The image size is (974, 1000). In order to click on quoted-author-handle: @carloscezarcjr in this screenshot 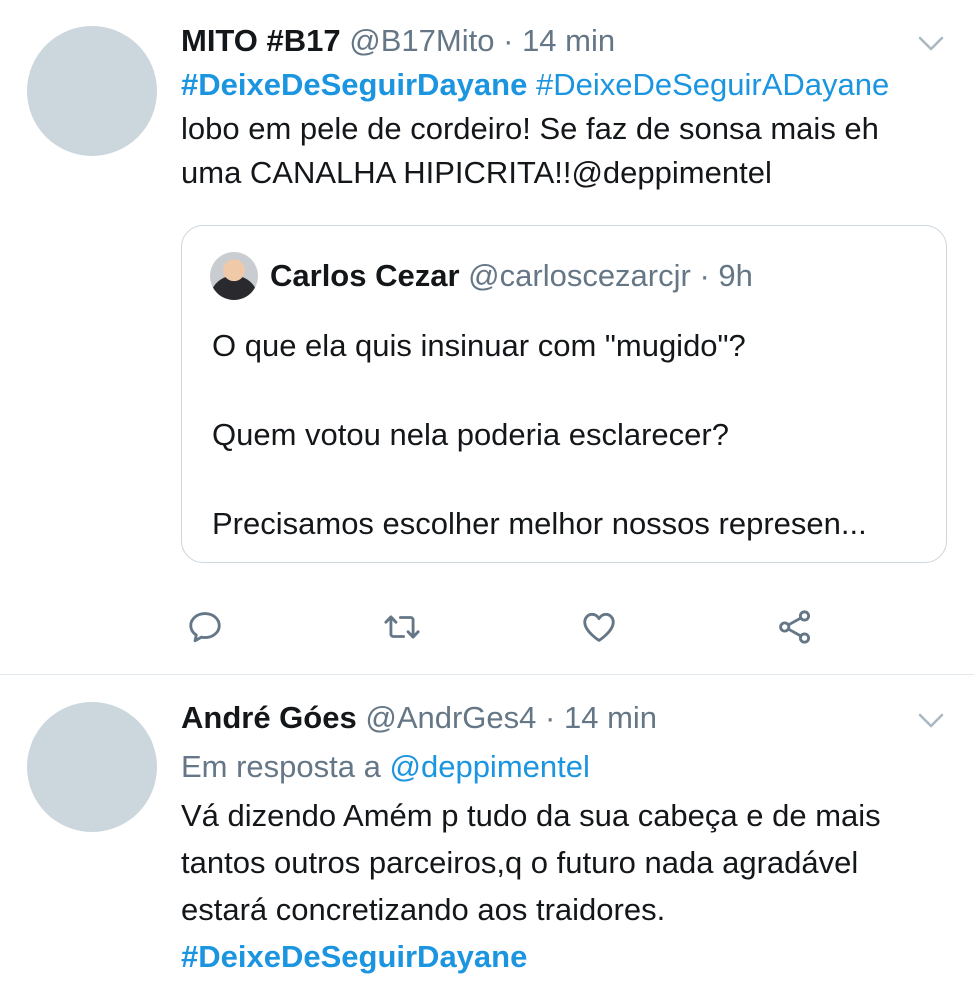, I will do `click(579, 275)`.